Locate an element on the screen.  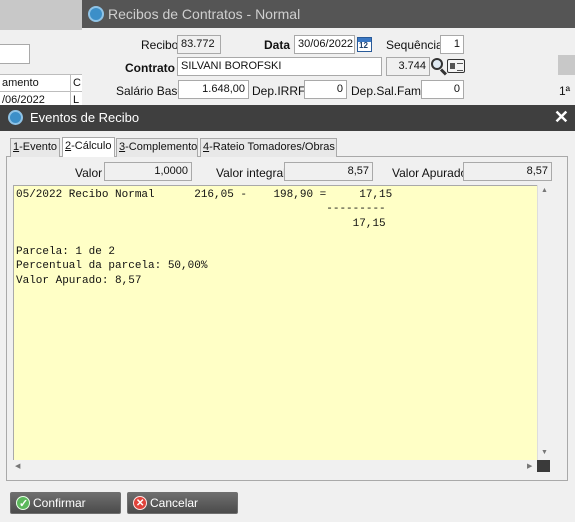
data-field: 30/06/2022 is located at coordinates (324, 44).